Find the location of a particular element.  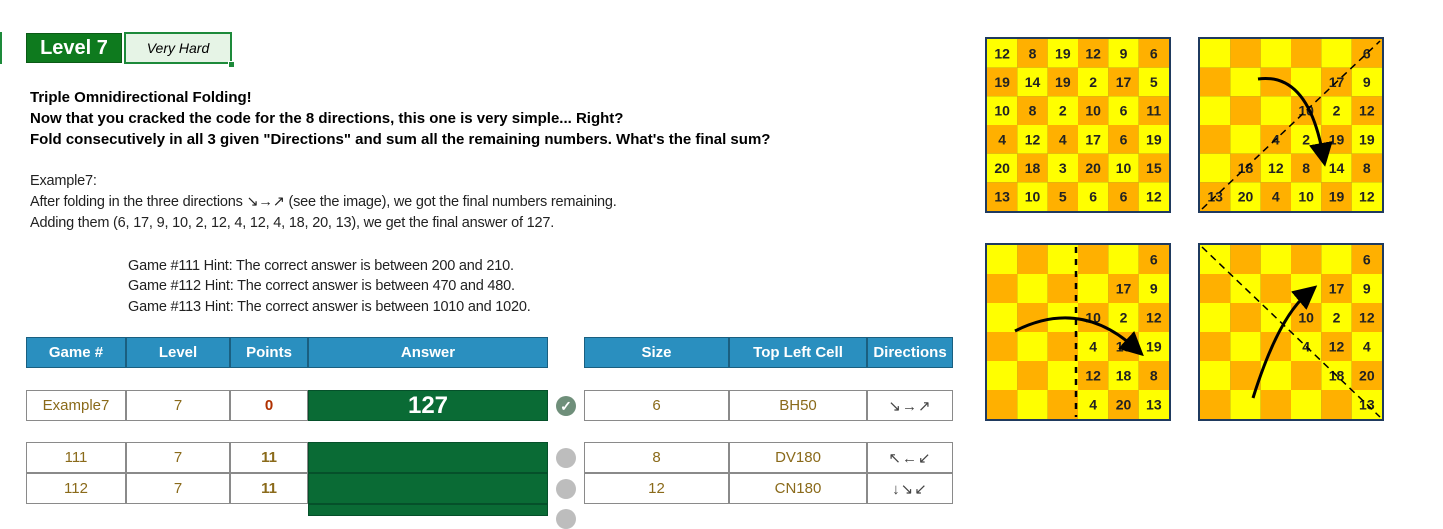

grid-number: 5 is located at coordinates (1063, 197).